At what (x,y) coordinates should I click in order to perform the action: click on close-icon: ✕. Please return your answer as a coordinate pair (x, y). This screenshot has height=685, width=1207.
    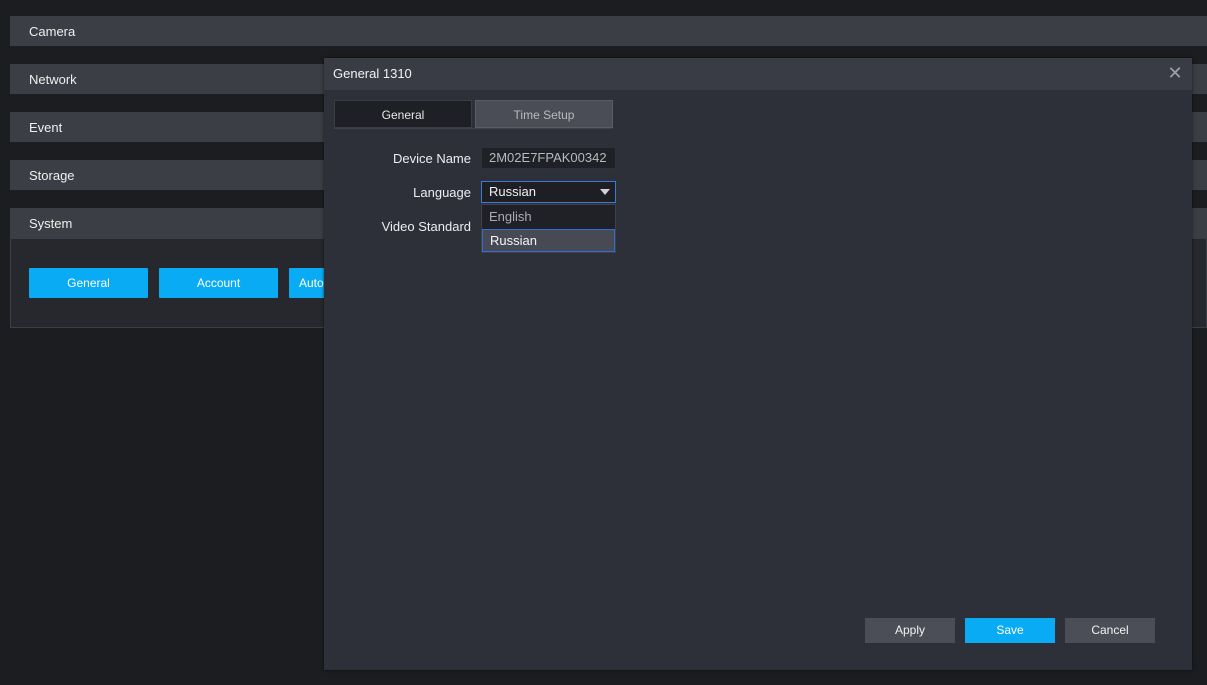
    Looking at the image, I should click on (1175, 73).